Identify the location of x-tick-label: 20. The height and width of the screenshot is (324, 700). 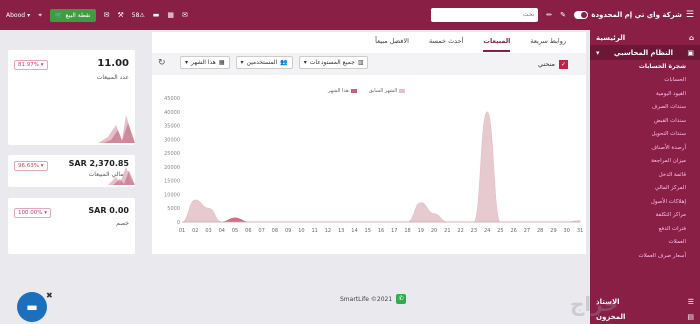
(434, 231).